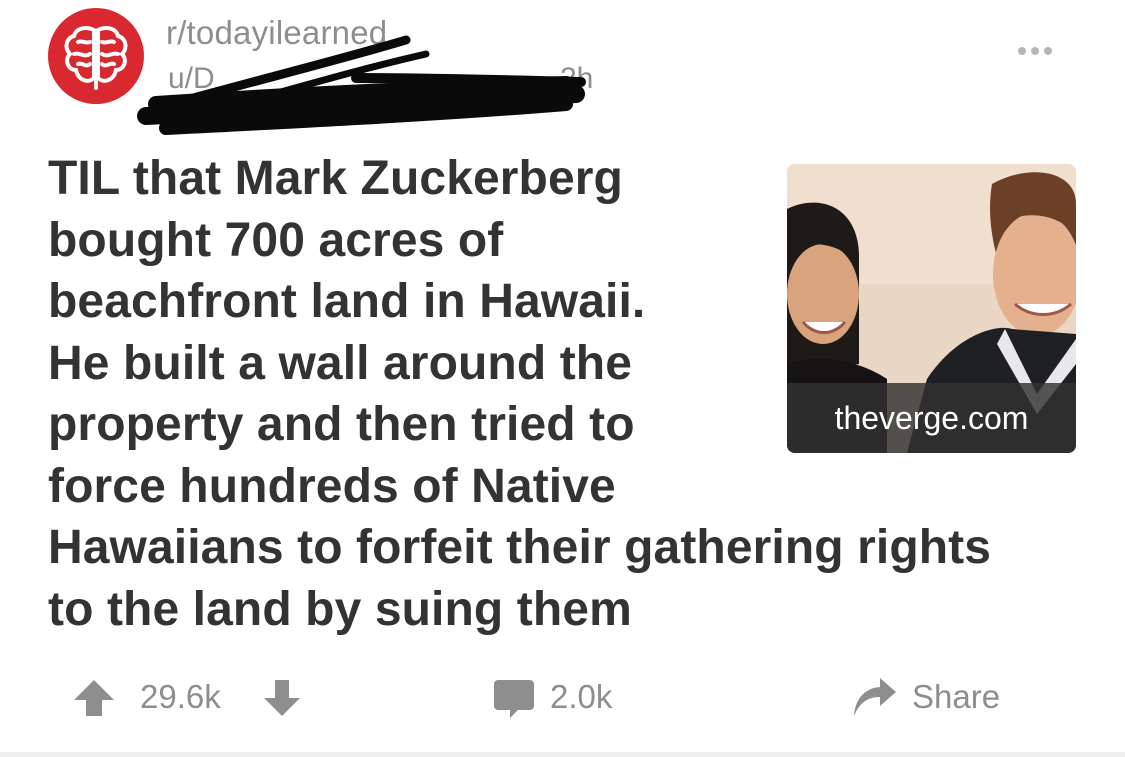  Describe the element at coordinates (332, 486) in the screenshot. I see `post-title-line: force hundreds of Native` at that location.